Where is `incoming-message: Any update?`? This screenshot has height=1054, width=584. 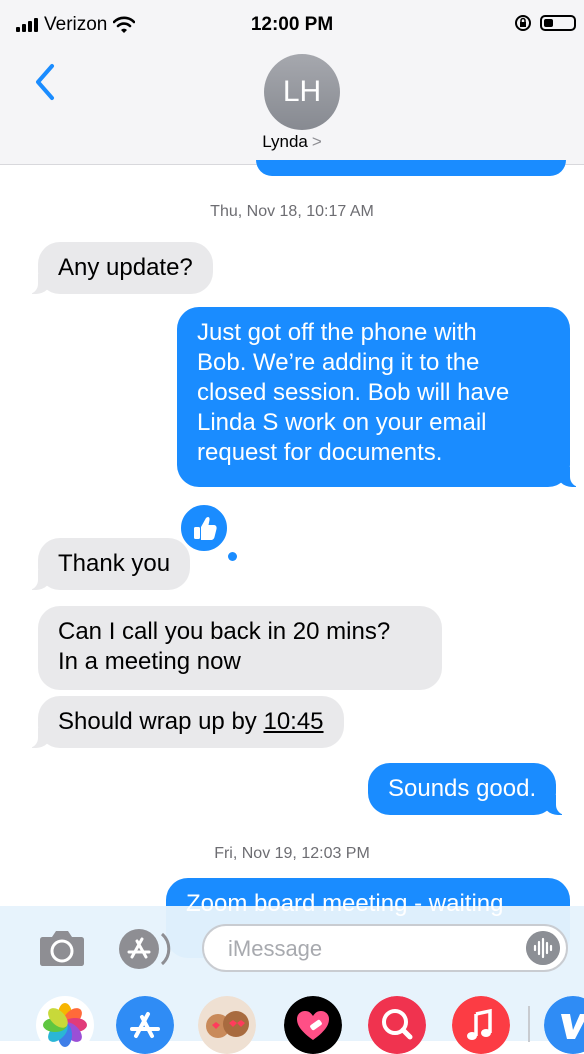
incoming-message: Any update? is located at coordinates (120, 268).